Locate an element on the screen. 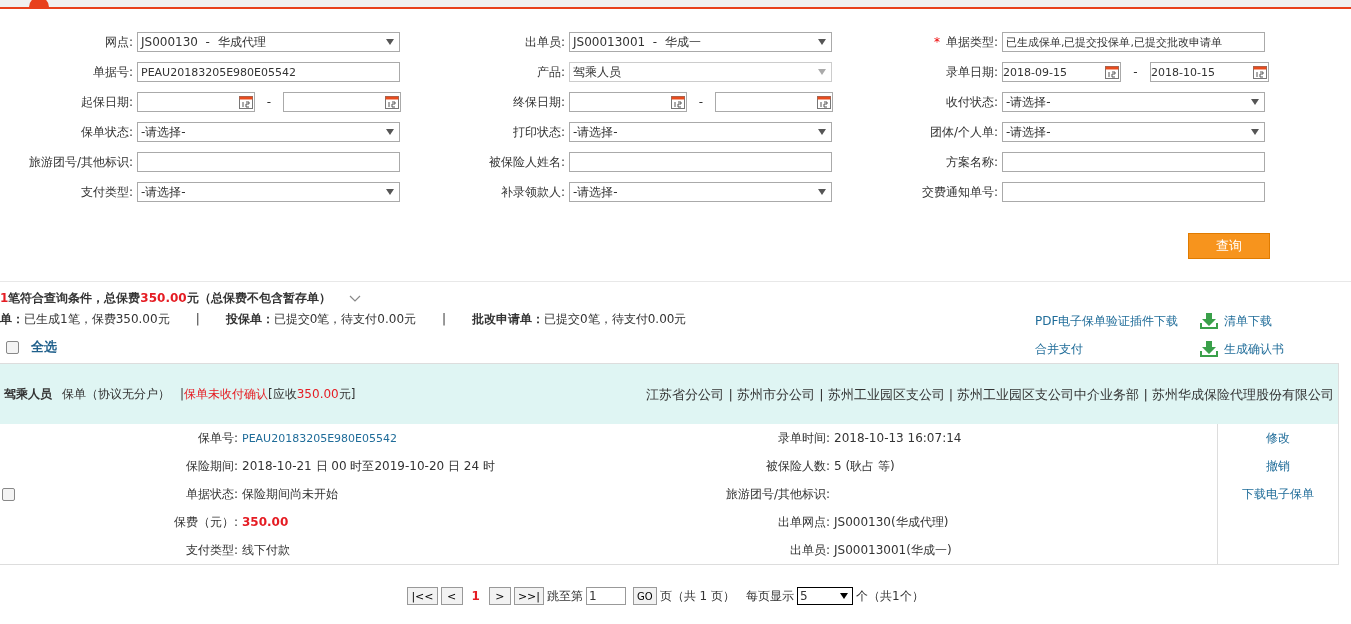 The height and width of the screenshot is (624, 1351). per-page-select: 5 is located at coordinates (824, 596).